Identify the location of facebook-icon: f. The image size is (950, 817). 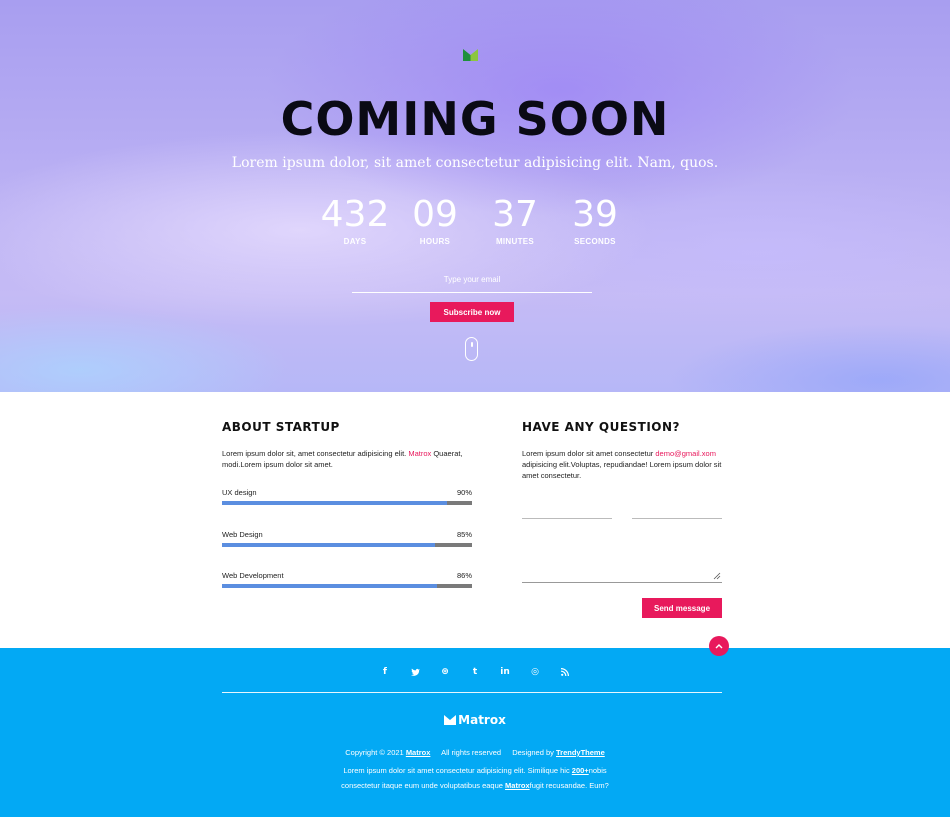
(385, 672).